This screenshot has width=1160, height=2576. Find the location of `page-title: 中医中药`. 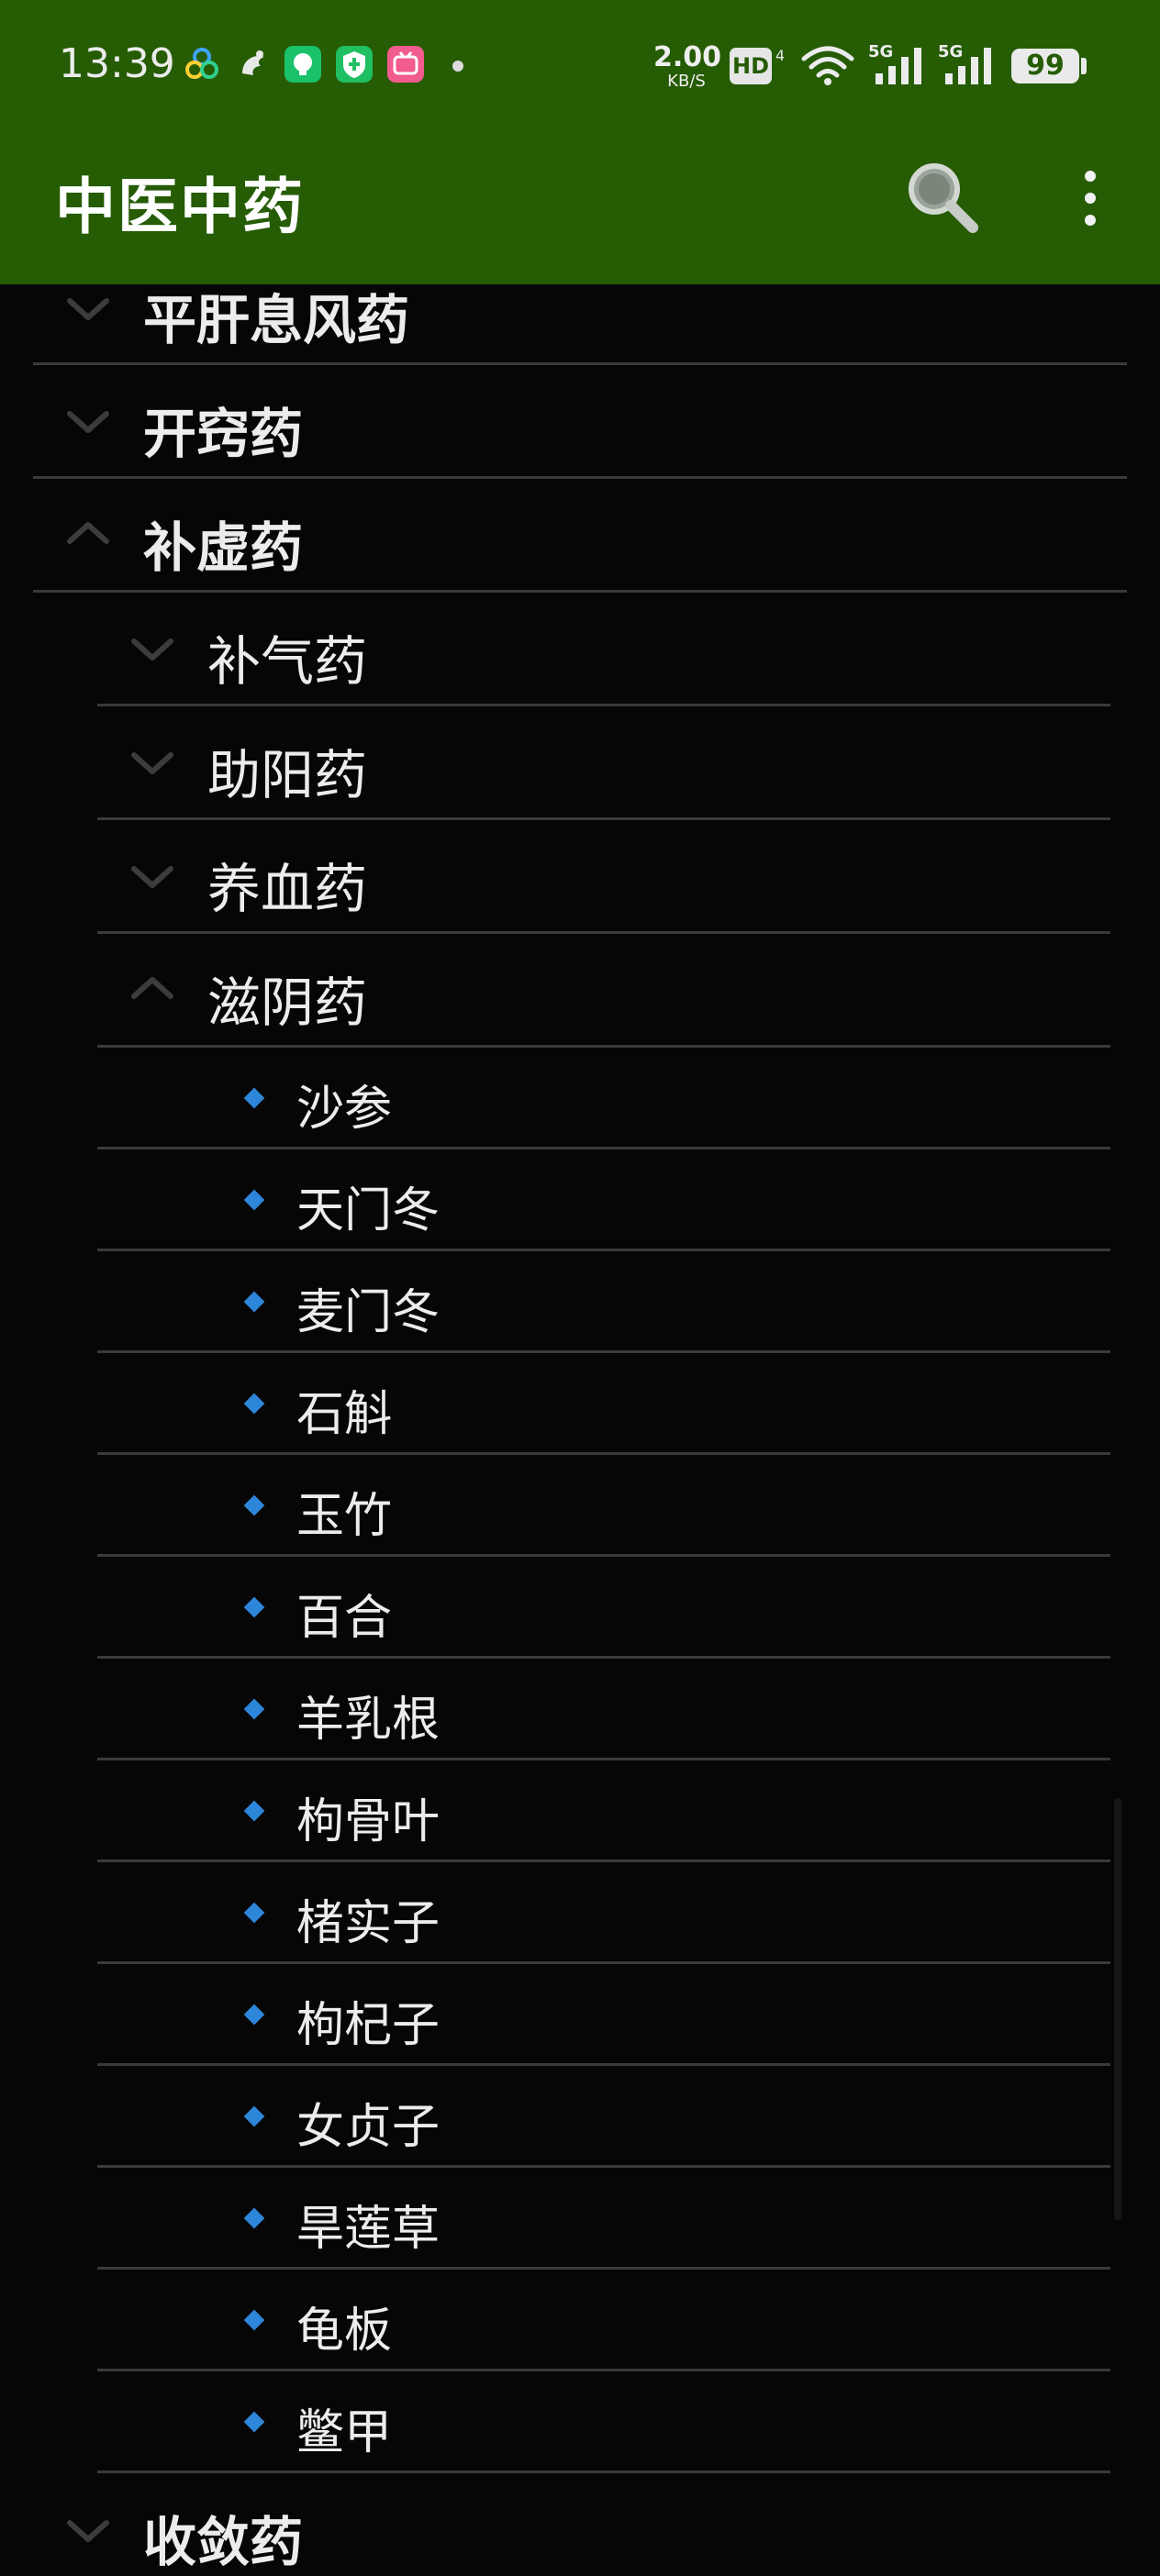

page-title: 中医中药 is located at coordinates (180, 207).